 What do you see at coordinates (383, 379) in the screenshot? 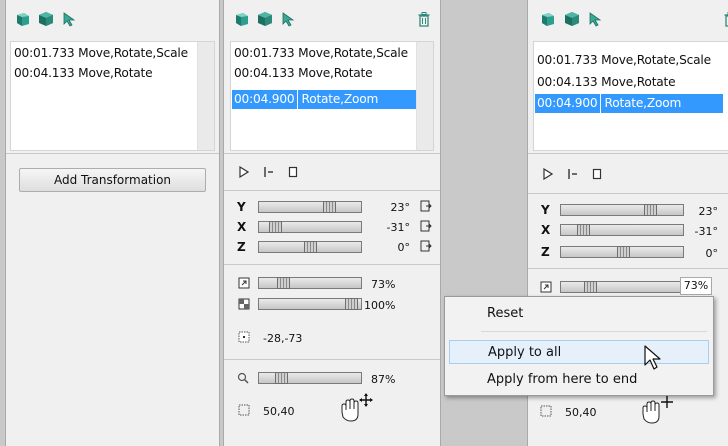
I see `zoom-value: 87%` at bounding box center [383, 379].